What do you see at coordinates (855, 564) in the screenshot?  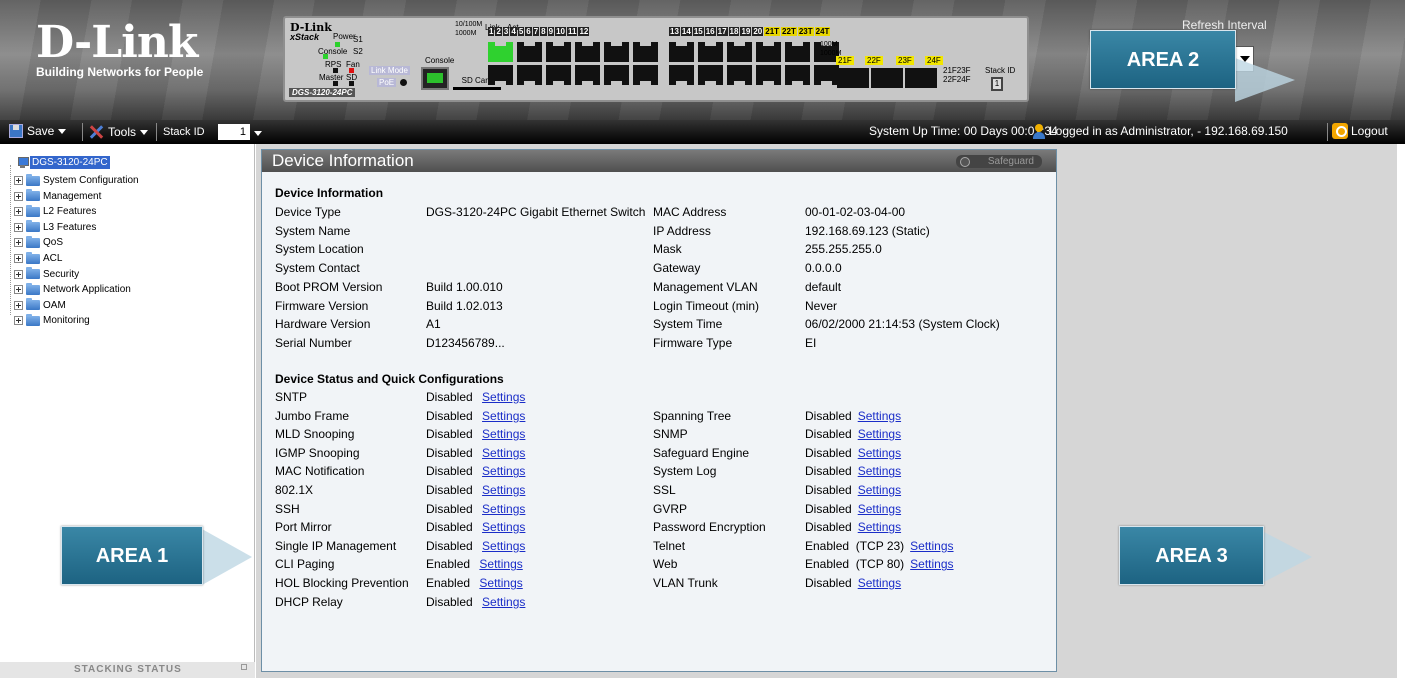 I see `status-text: Enabled (TCP 80)` at bounding box center [855, 564].